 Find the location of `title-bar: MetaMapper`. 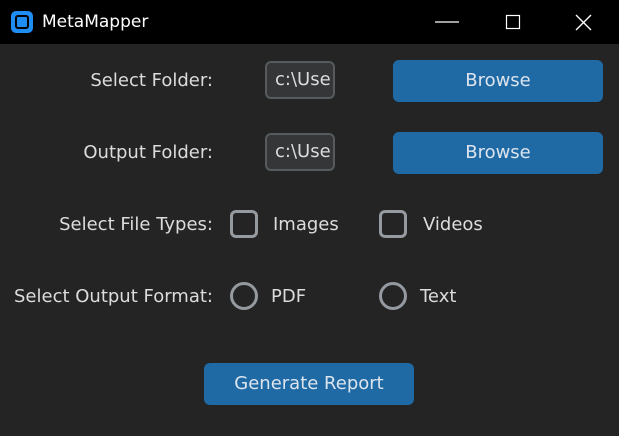

title-bar: MetaMapper is located at coordinates (309, 22).